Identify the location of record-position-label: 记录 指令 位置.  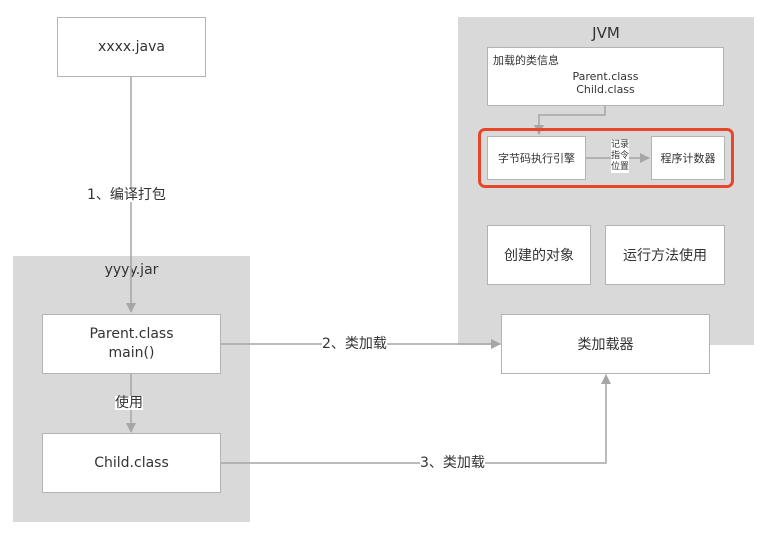
(620, 156).